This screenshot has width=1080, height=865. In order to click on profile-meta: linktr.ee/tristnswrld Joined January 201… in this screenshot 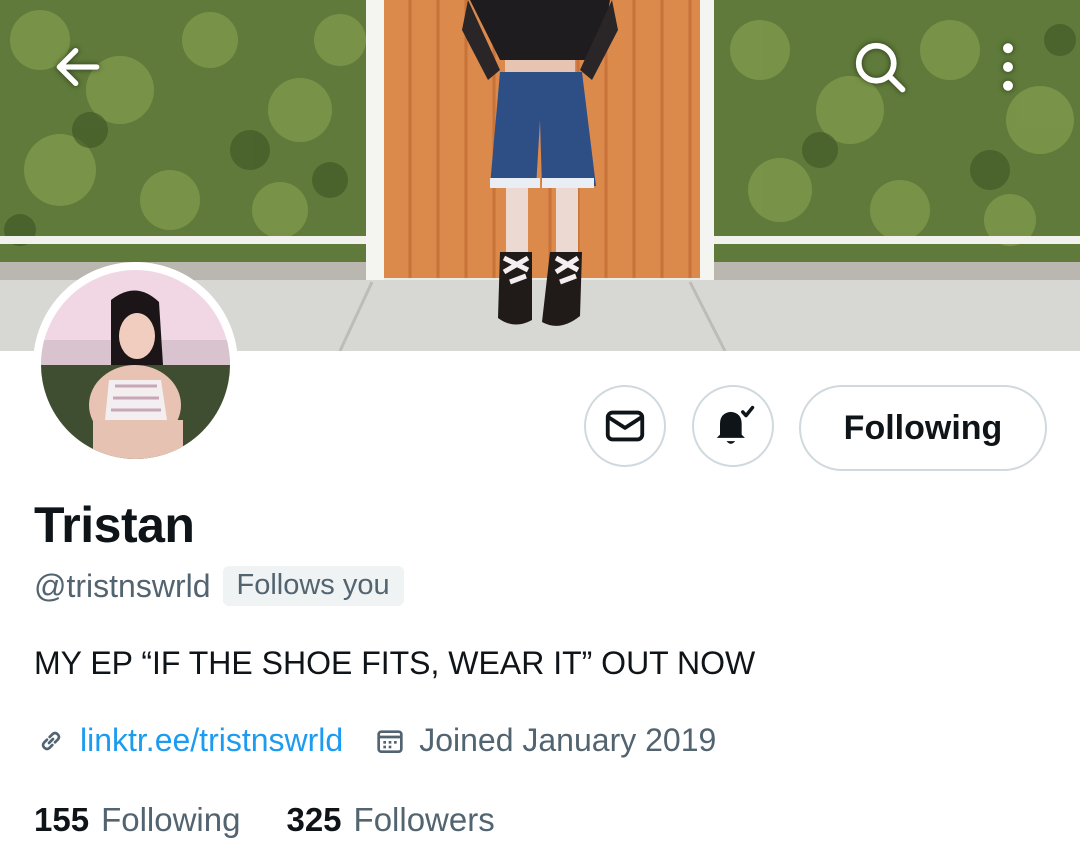, I will do `click(375, 740)`.